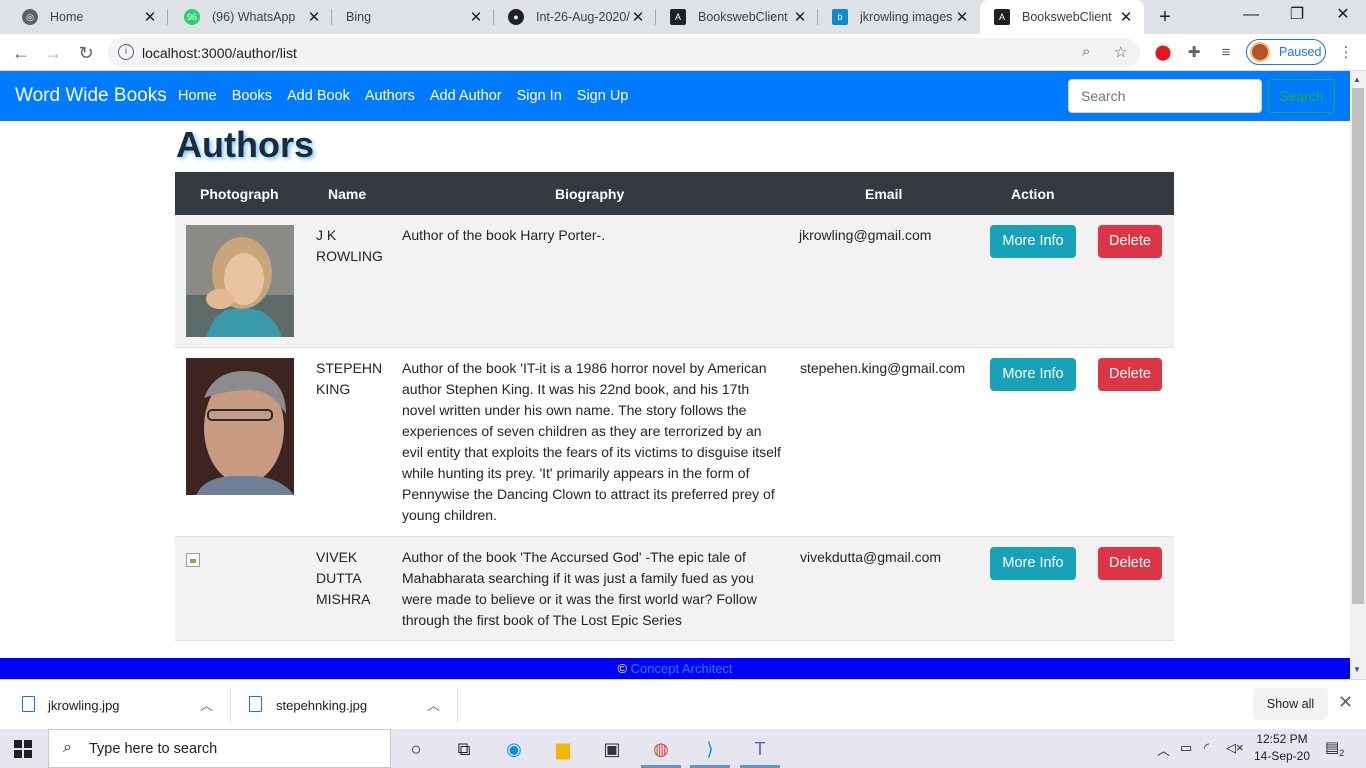 The width and height of the screenshot is (1366, 768). What do you see at coordinates (1343, 16) in the screenshot?
I see `window-close-icon: ✕` at bounding box center [1343, 16].